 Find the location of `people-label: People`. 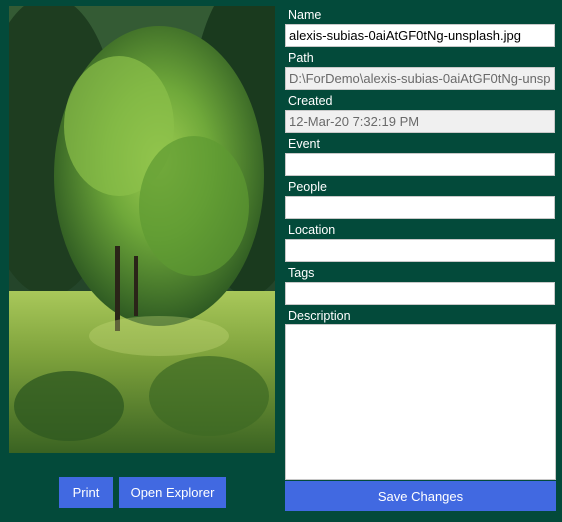

people-label: People is located at coordinates (307, 187).